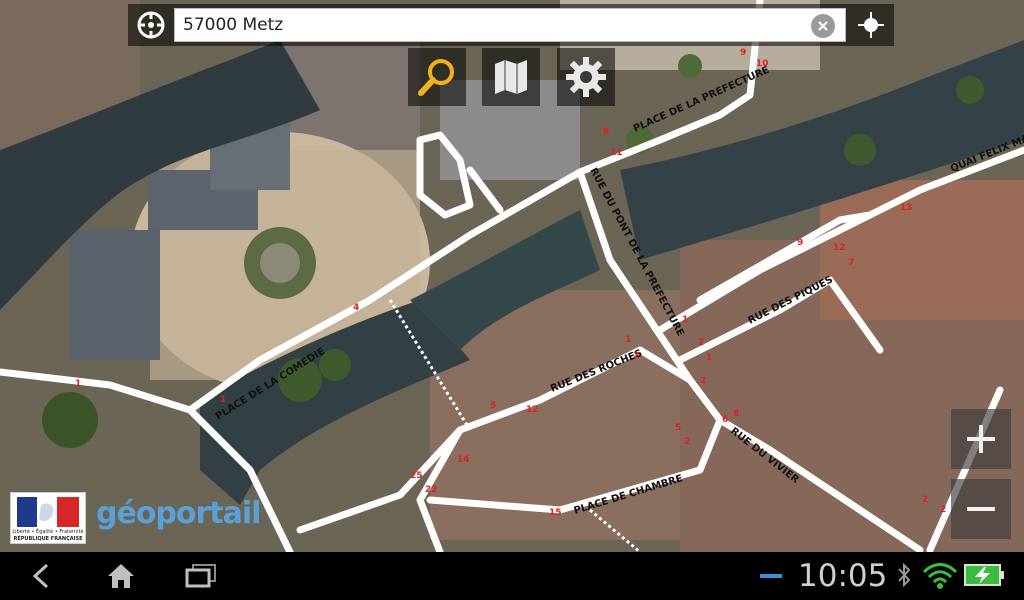  I want to click on geoportail-logo: géoportail, so click(206, 518).